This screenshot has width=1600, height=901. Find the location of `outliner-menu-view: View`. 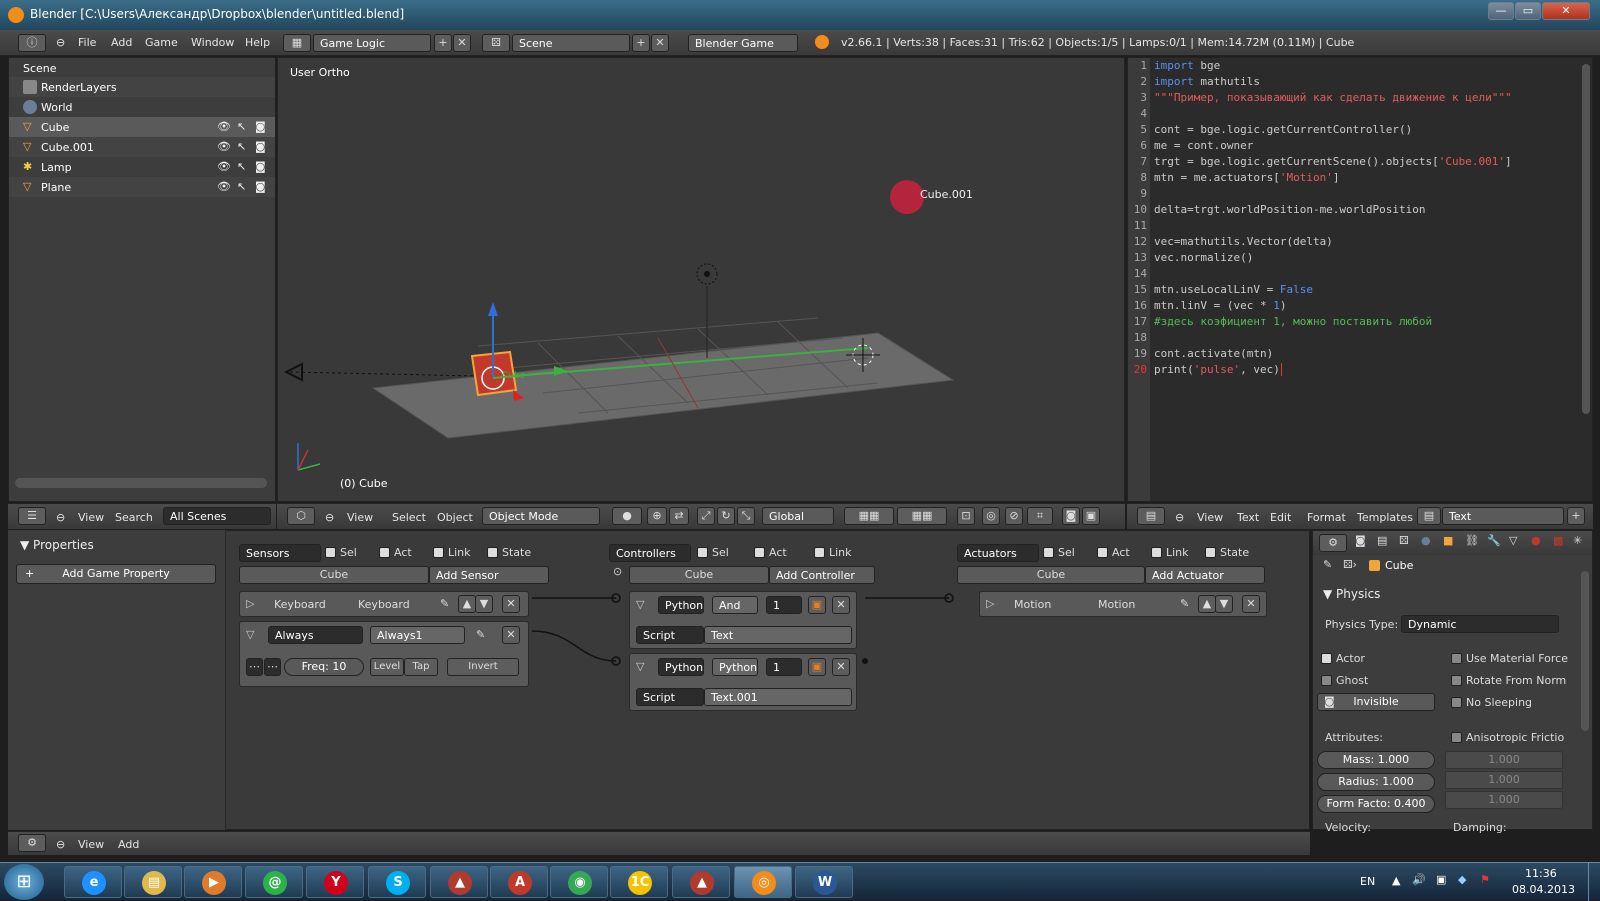

outliner-menu-view: View is located at coordinates (91, 517).